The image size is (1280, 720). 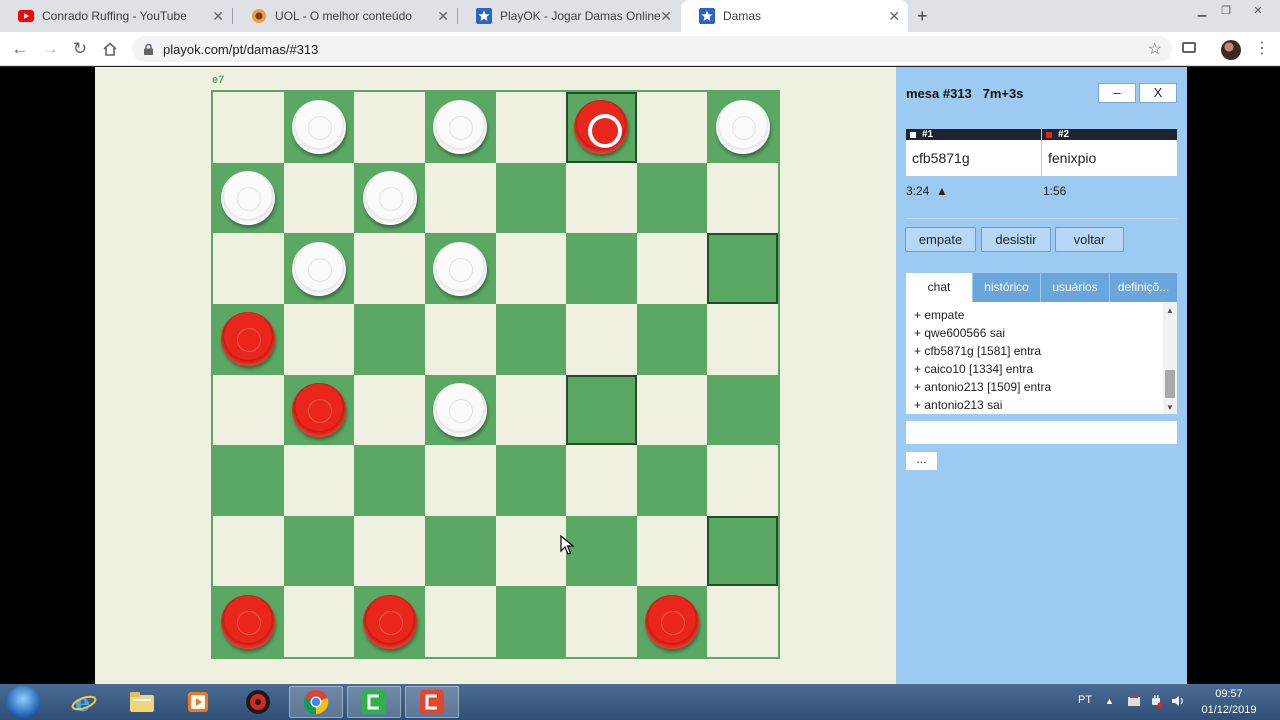 I want to click on close-window-icon: ✕, so click(x=1258, y=12).